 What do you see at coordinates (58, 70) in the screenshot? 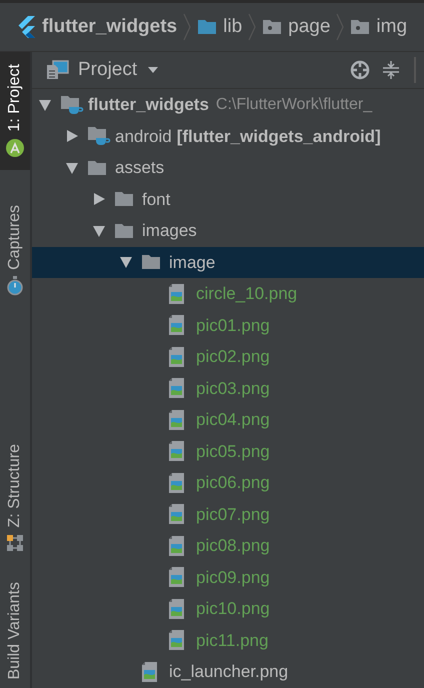
I see `project-view-icon` at bounding box center [58, 70].